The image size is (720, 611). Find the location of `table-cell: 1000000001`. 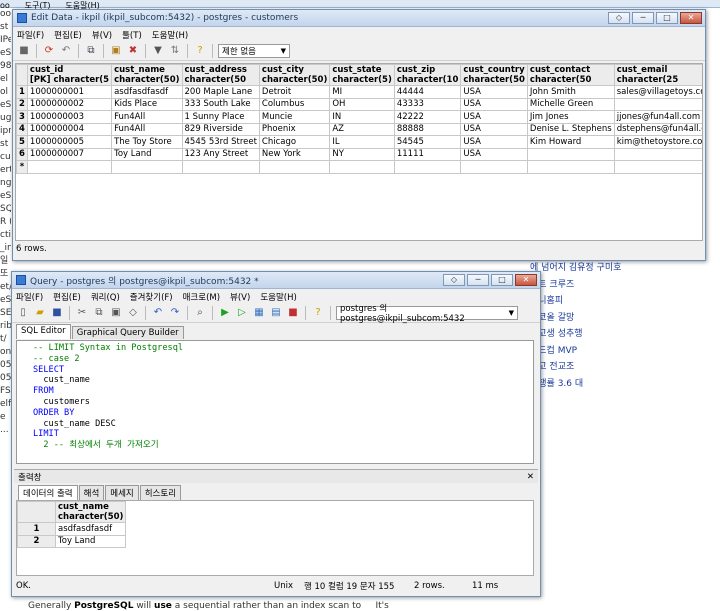

table-cell: 1000000001 is located at coordinates (69, 92).